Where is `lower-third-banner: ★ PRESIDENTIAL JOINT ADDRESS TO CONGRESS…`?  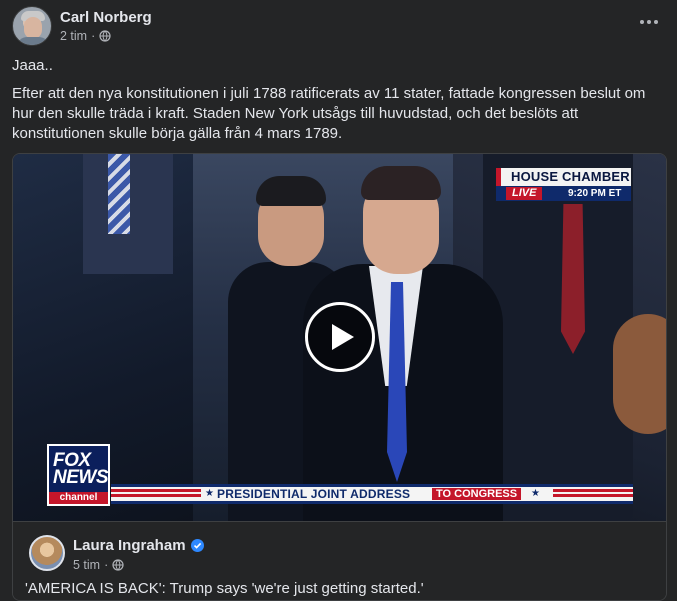
lower-third-banner: ★ PRESIDENTIAL JOINT ADDRESS TO CONGRESS… is located at coordinates (372, 494).